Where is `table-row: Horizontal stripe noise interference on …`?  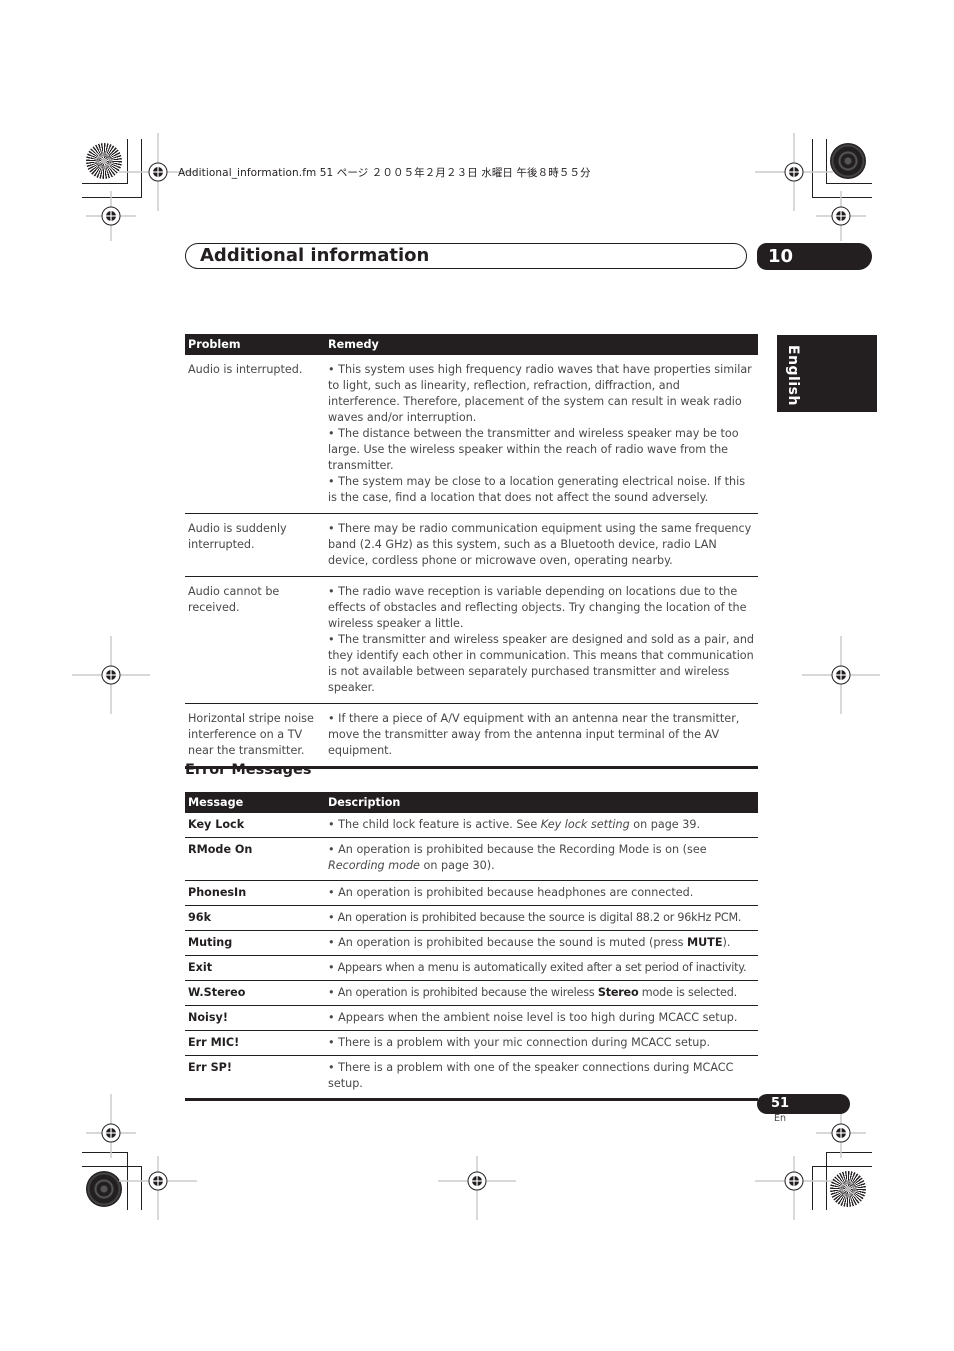
table-row: Horizontal stripe noise interference on … is located at coordinates (471, 736).